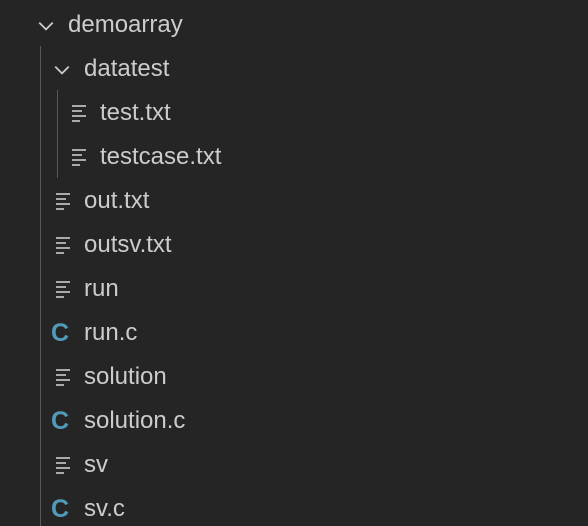  I want to click on file-label: run, so click(101, 288).